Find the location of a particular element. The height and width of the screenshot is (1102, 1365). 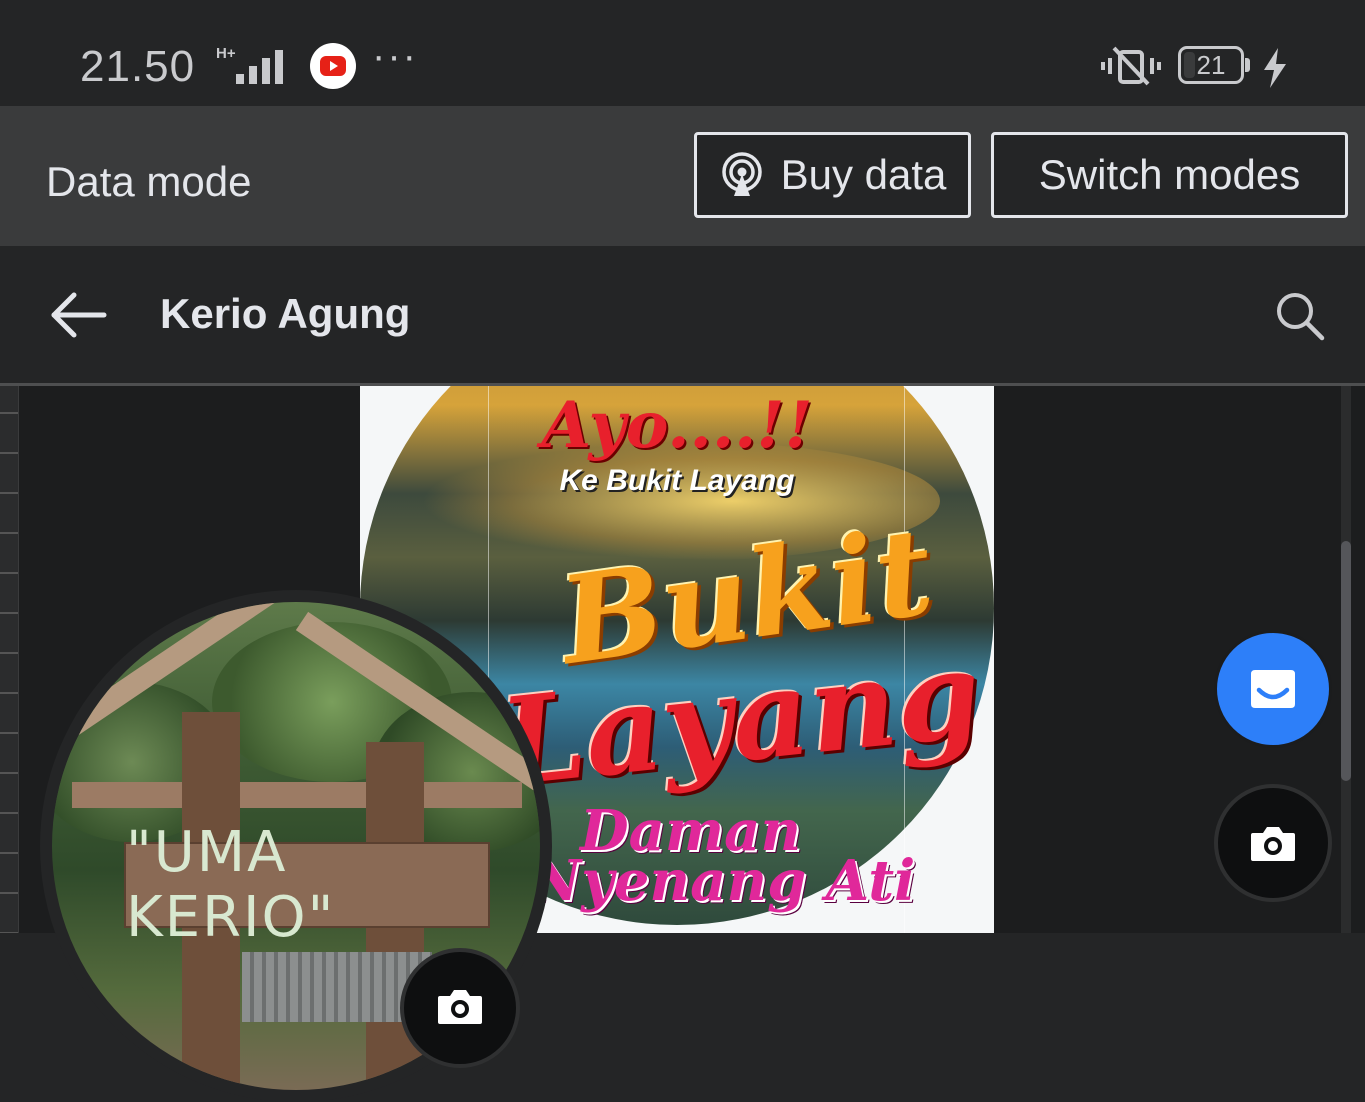

page-title: Kerio Agung is located at coordinates (285, 313).